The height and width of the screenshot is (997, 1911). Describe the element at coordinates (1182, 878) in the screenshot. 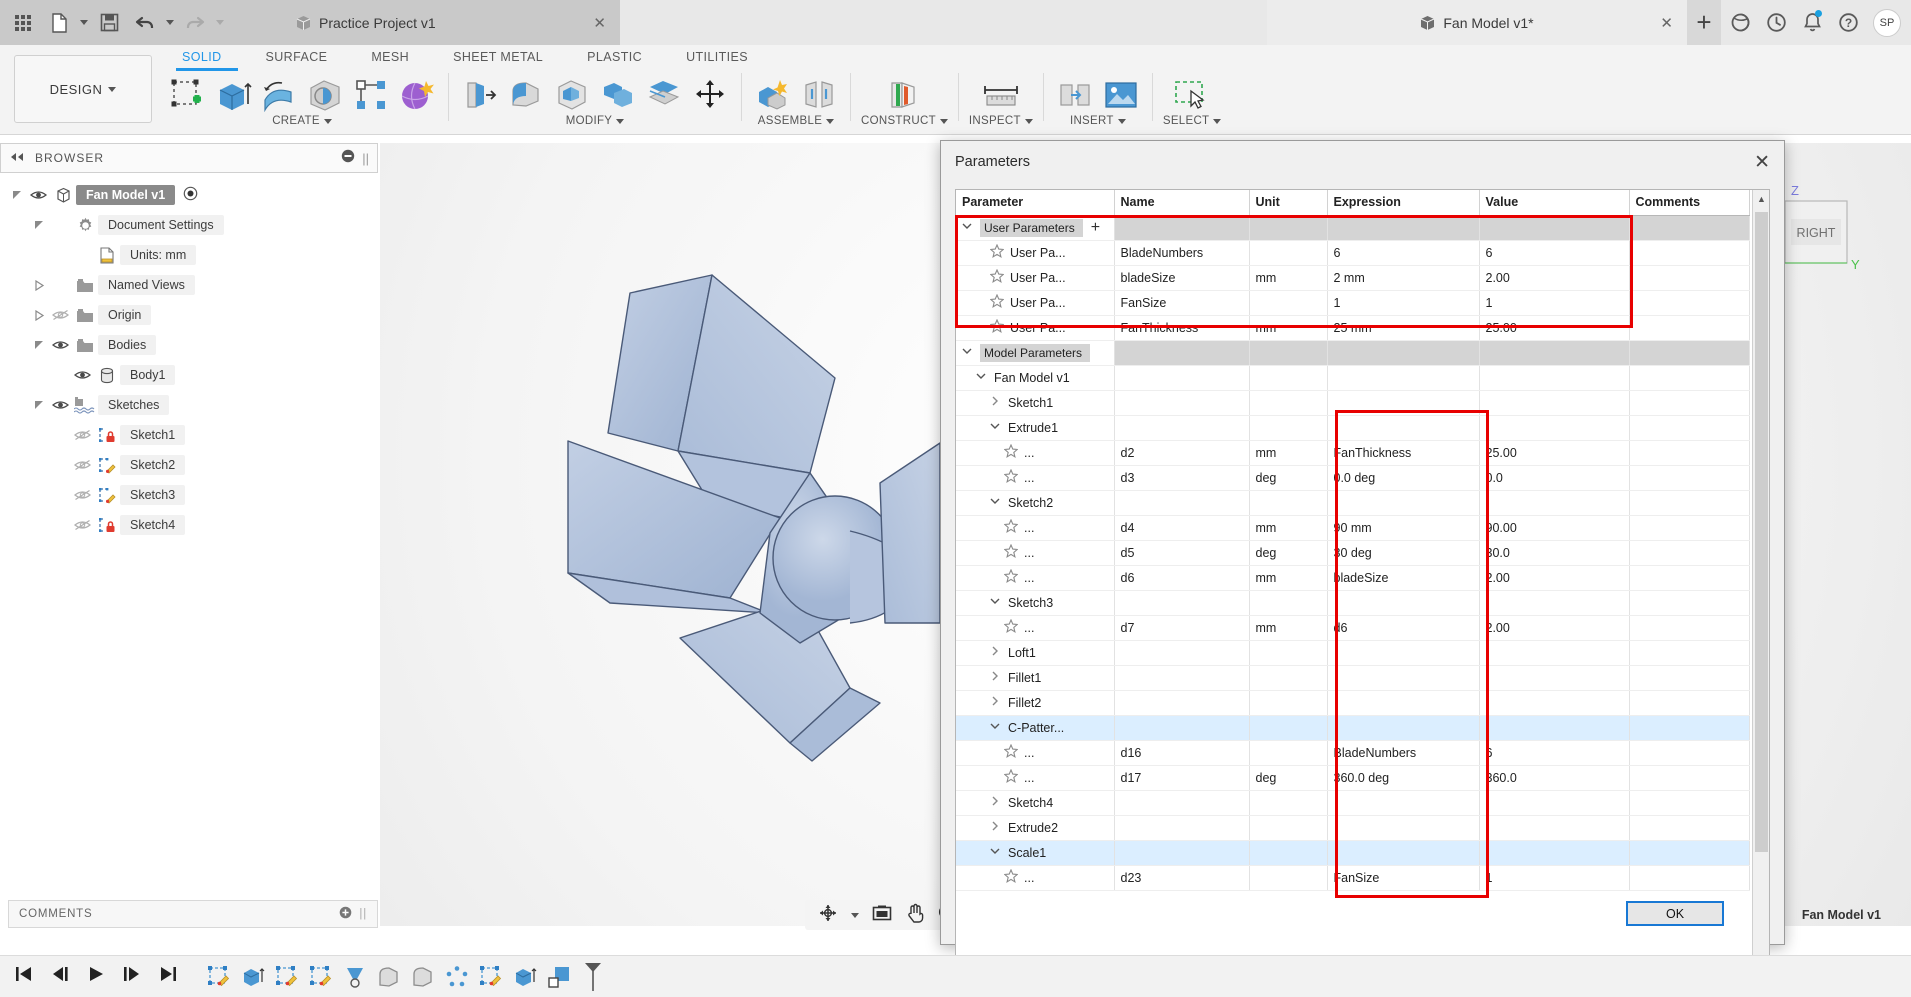

I see `cell-name: d23` at that location.